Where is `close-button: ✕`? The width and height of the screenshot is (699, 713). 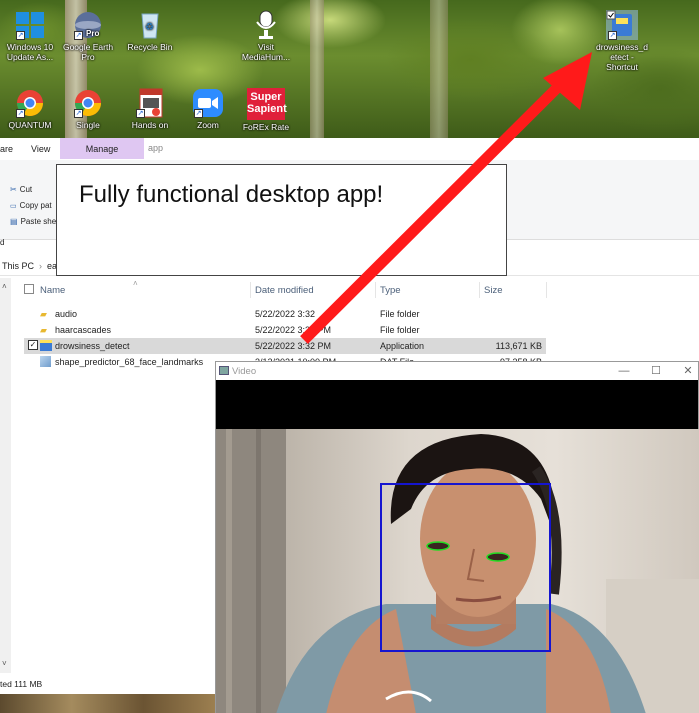 close-button: ✕ is located at coordinates (687, 371).